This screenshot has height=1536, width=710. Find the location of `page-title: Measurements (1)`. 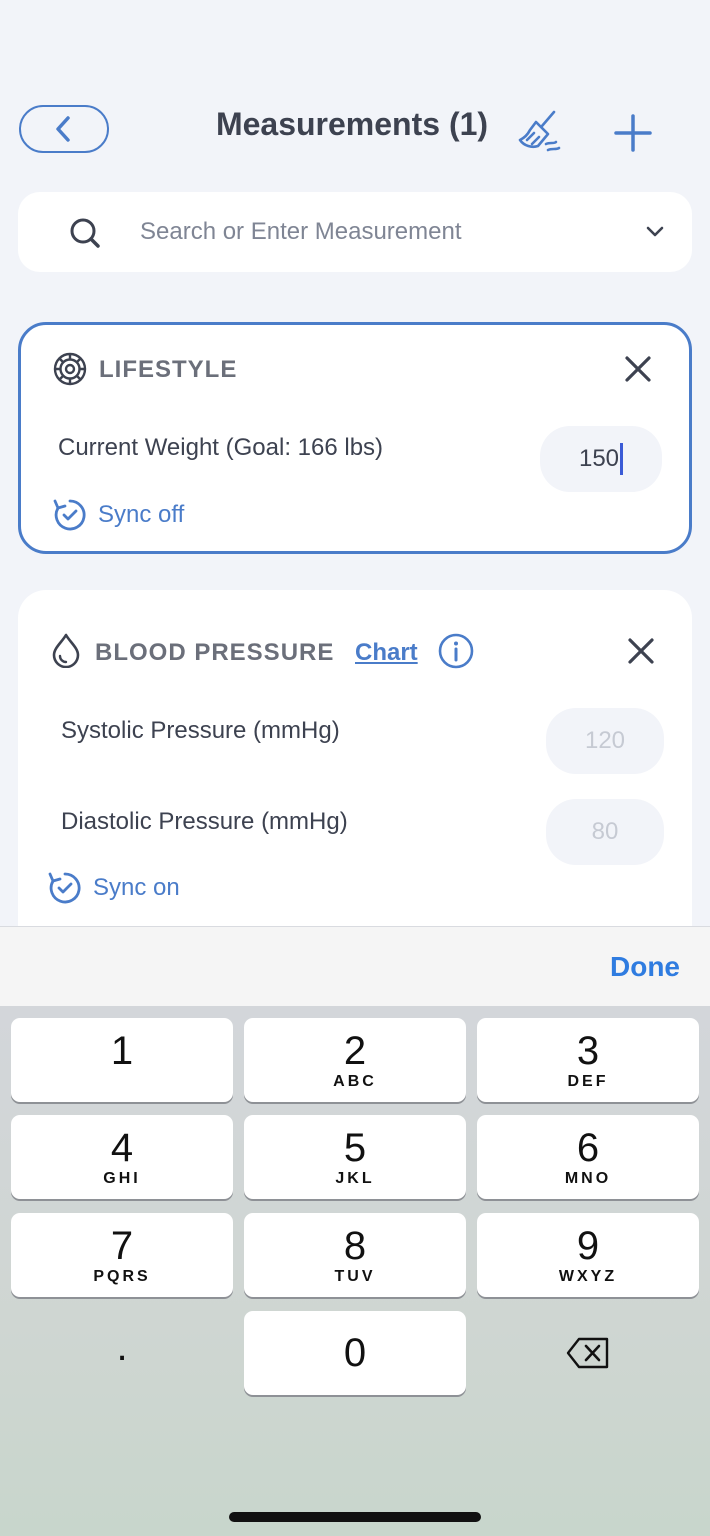

page-title: Measurements (1) is located at coordinates (352, 124).